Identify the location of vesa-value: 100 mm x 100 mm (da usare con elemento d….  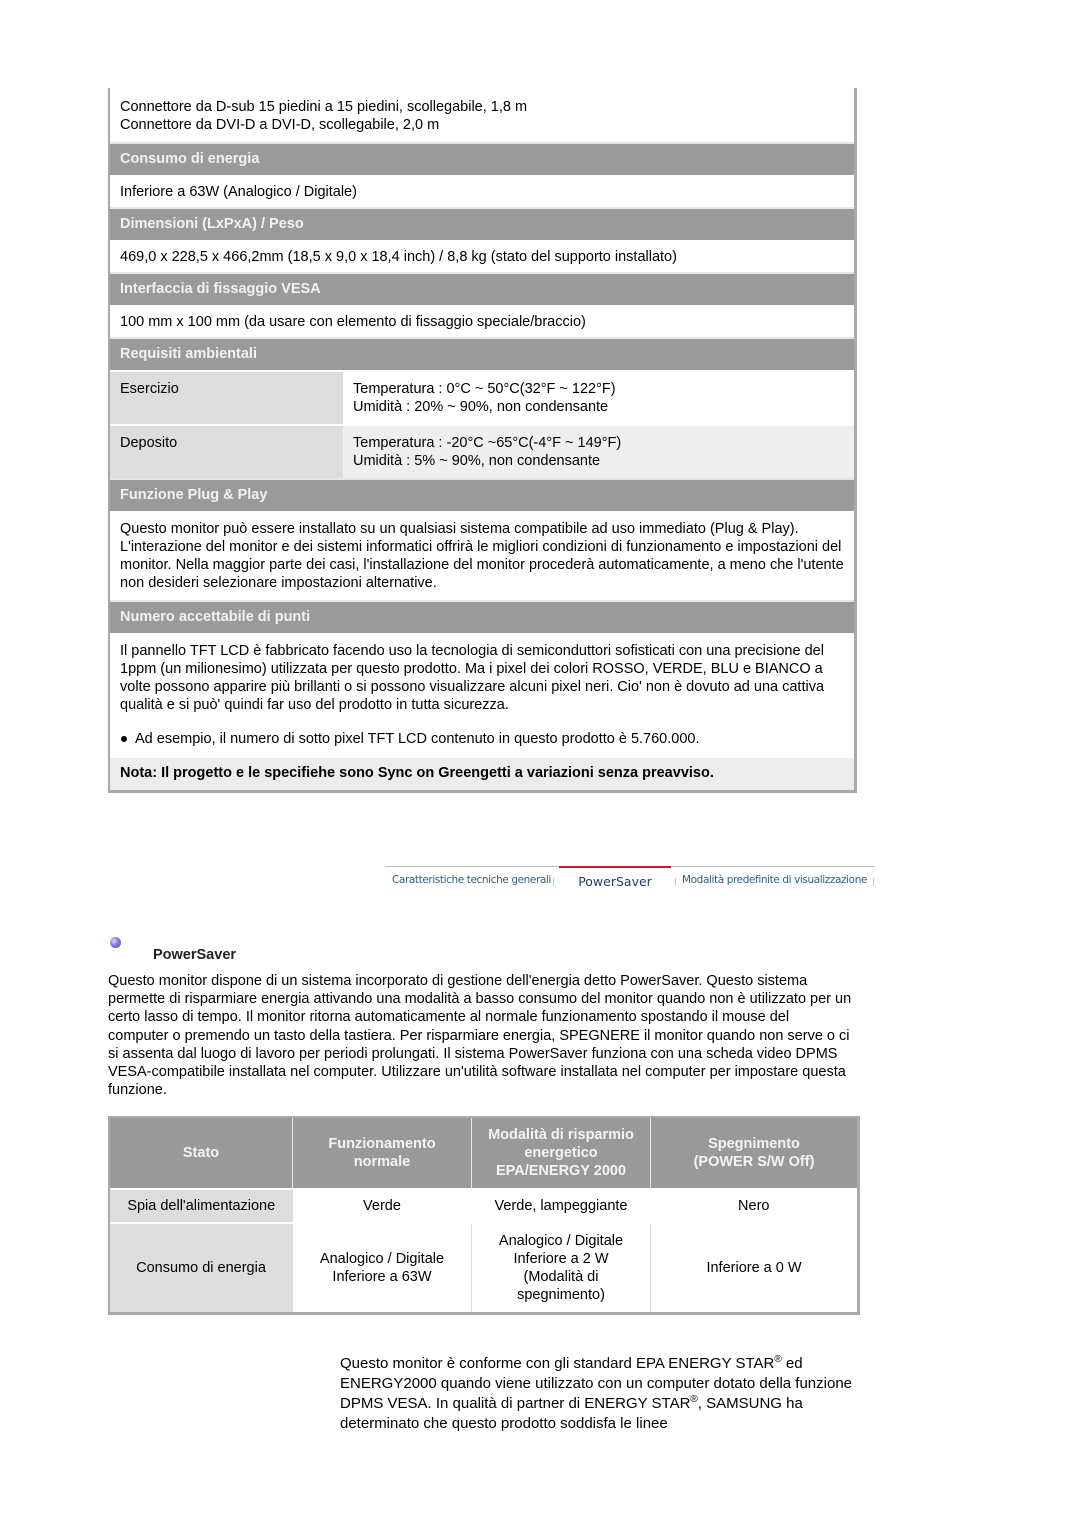
(353, 322).